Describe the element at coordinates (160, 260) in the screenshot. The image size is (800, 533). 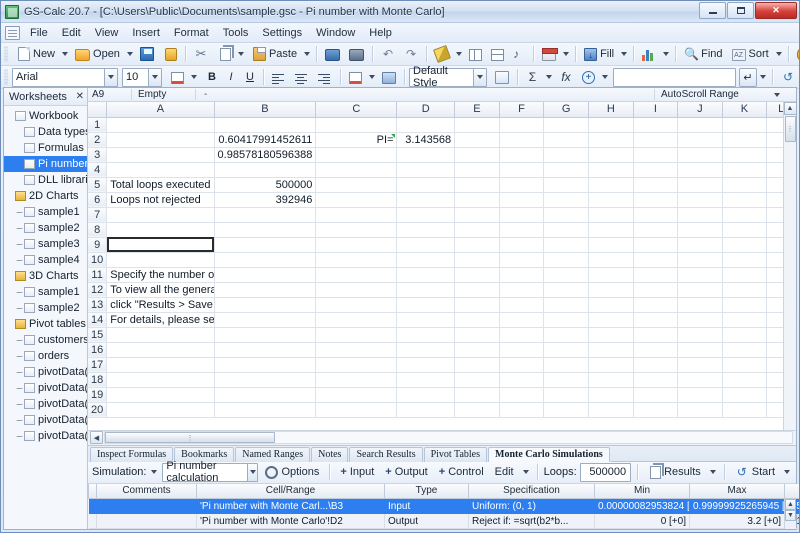
I see `cell-A10` at that location.